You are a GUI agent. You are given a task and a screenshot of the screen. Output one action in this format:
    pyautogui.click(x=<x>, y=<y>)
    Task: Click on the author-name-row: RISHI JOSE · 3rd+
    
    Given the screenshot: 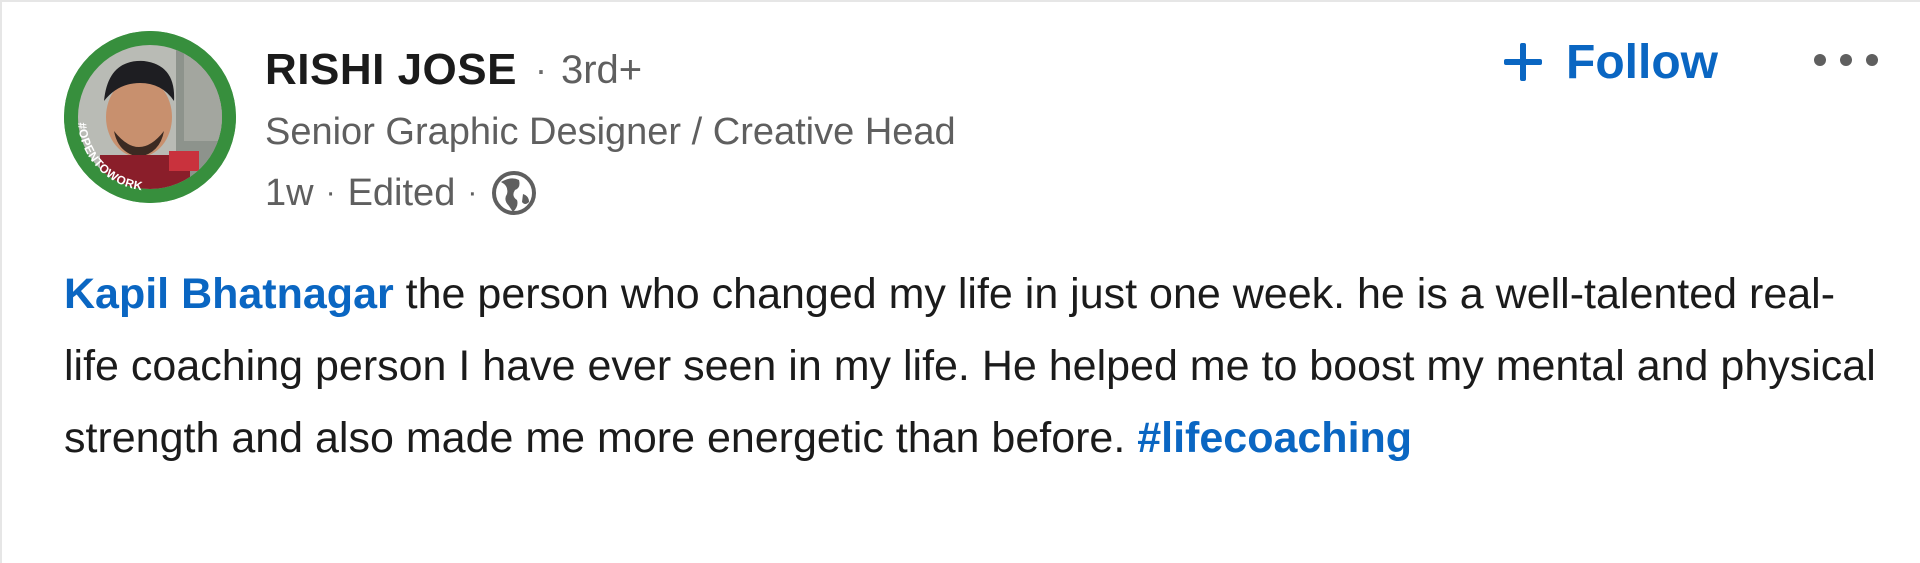 What is the action you would take?
    pyautogui.click(x=453, y=70)
    